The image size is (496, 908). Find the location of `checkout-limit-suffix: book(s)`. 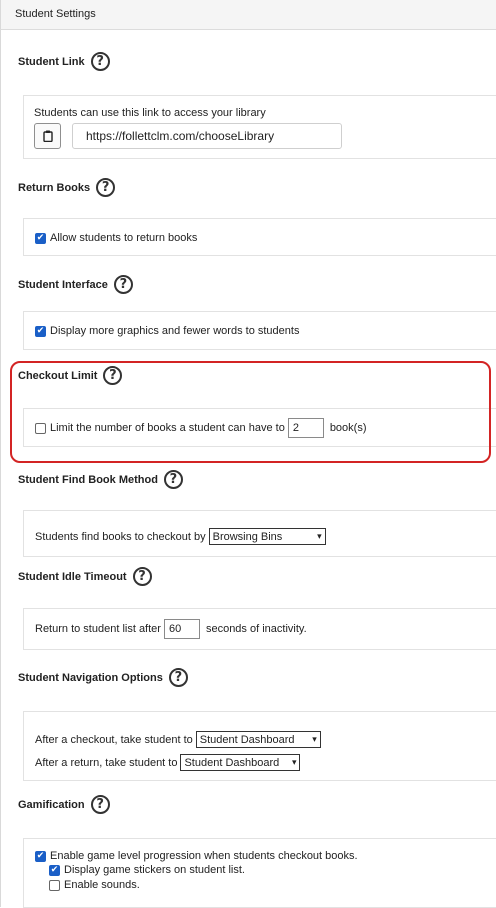

checkout-limit-suffix: book(s) is located at coordinates (348, 428).